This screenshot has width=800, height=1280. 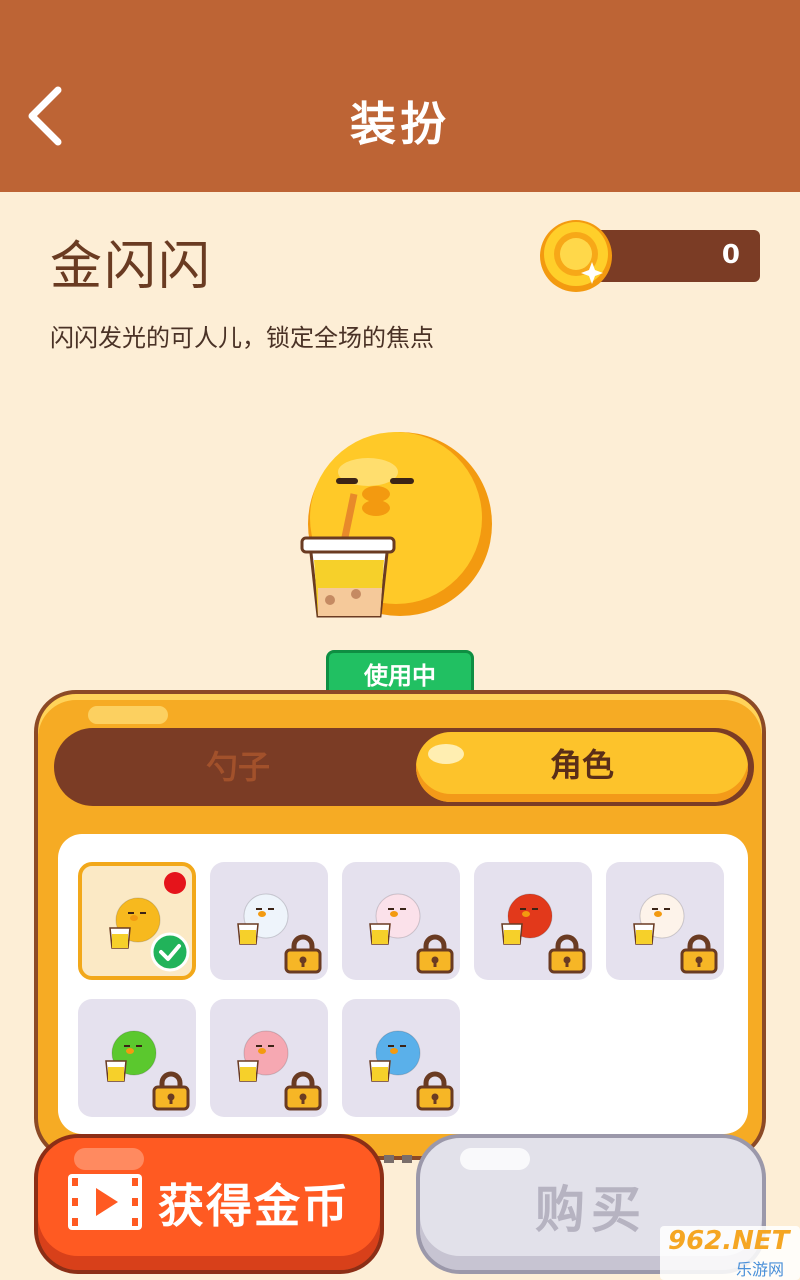 I want to click on get-coins-button: 获得金币, so click(x=209, y=1204).